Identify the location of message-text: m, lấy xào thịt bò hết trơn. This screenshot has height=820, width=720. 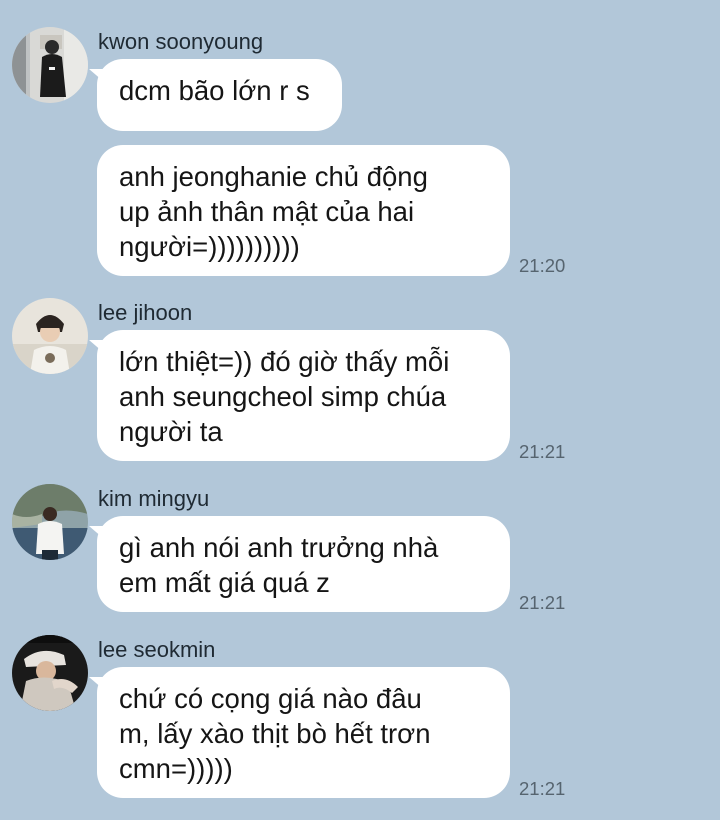
(275, 733).